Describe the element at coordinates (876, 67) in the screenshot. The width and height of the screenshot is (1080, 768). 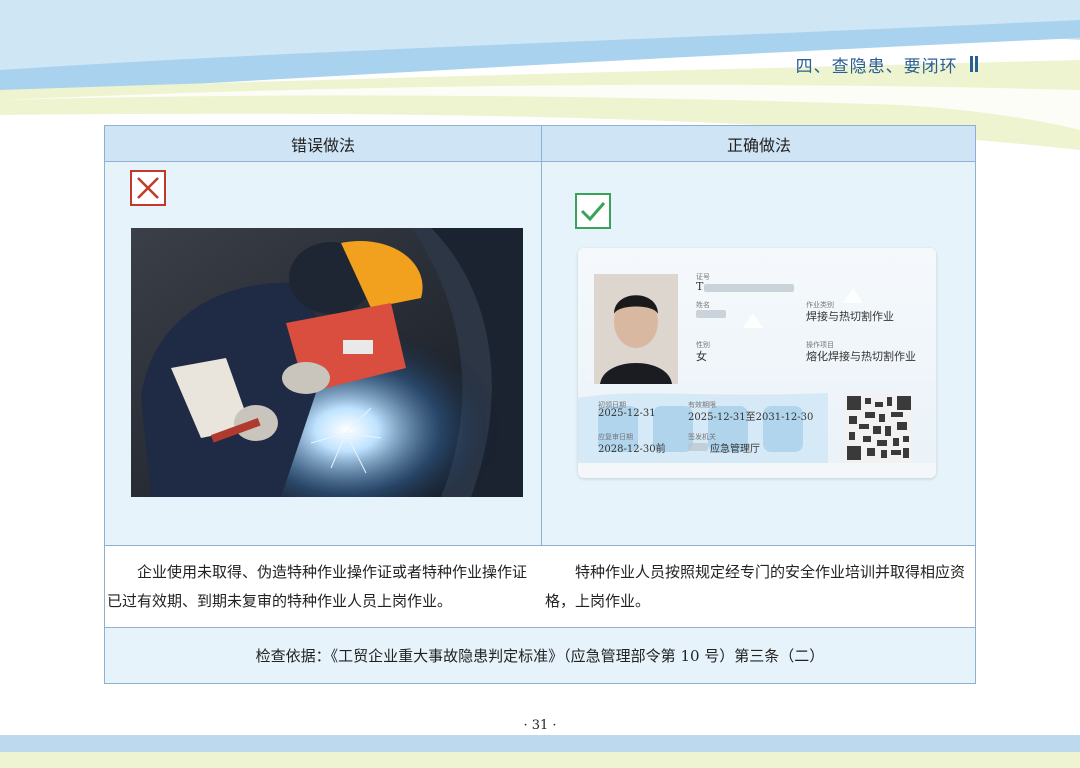
I see `section-title-text: 四、查隐患、要闭环` at that location.